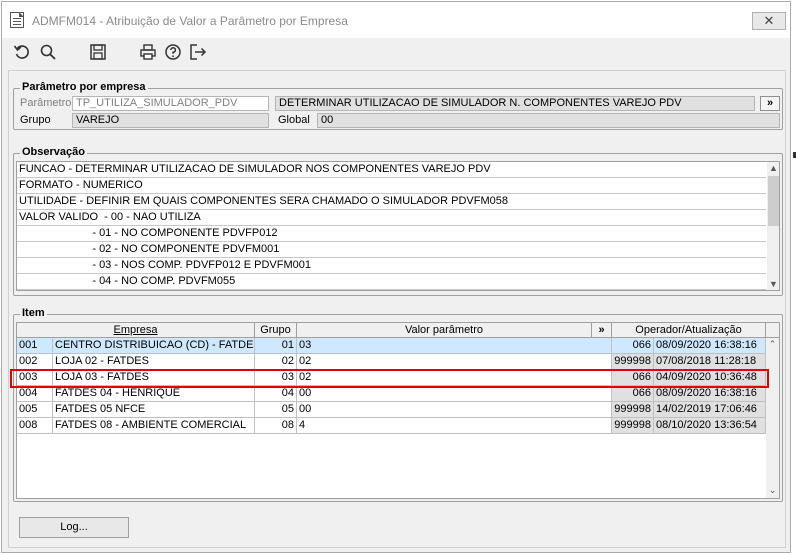 This screenshot has height=554, width=796. What do you see at coordinates (391, 218) in the screenshot?
I see `observacao-line: VALOR VALIDO - 00 - NAO UTILIZA` at bounding box center [391, 218].